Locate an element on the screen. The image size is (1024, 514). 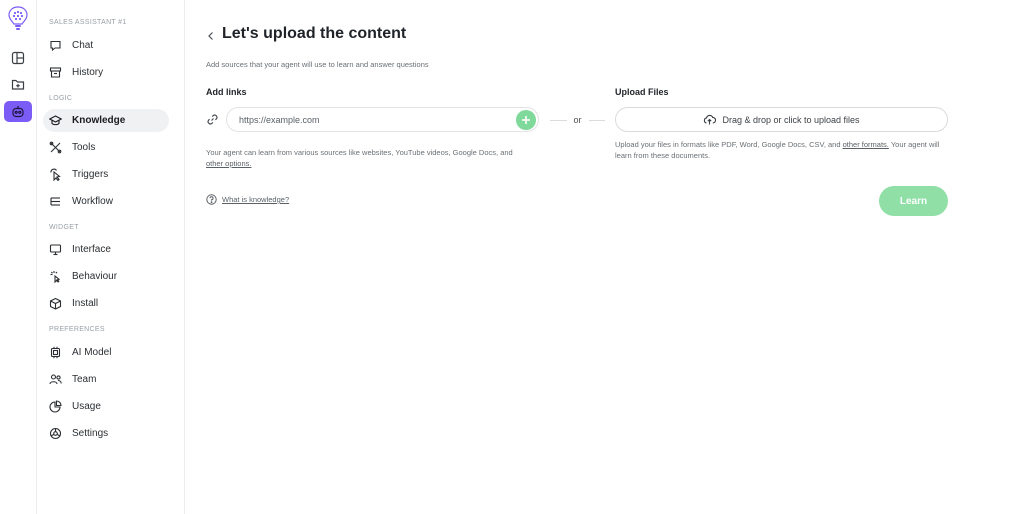
plus-icon is located at coordinates (526, 120).